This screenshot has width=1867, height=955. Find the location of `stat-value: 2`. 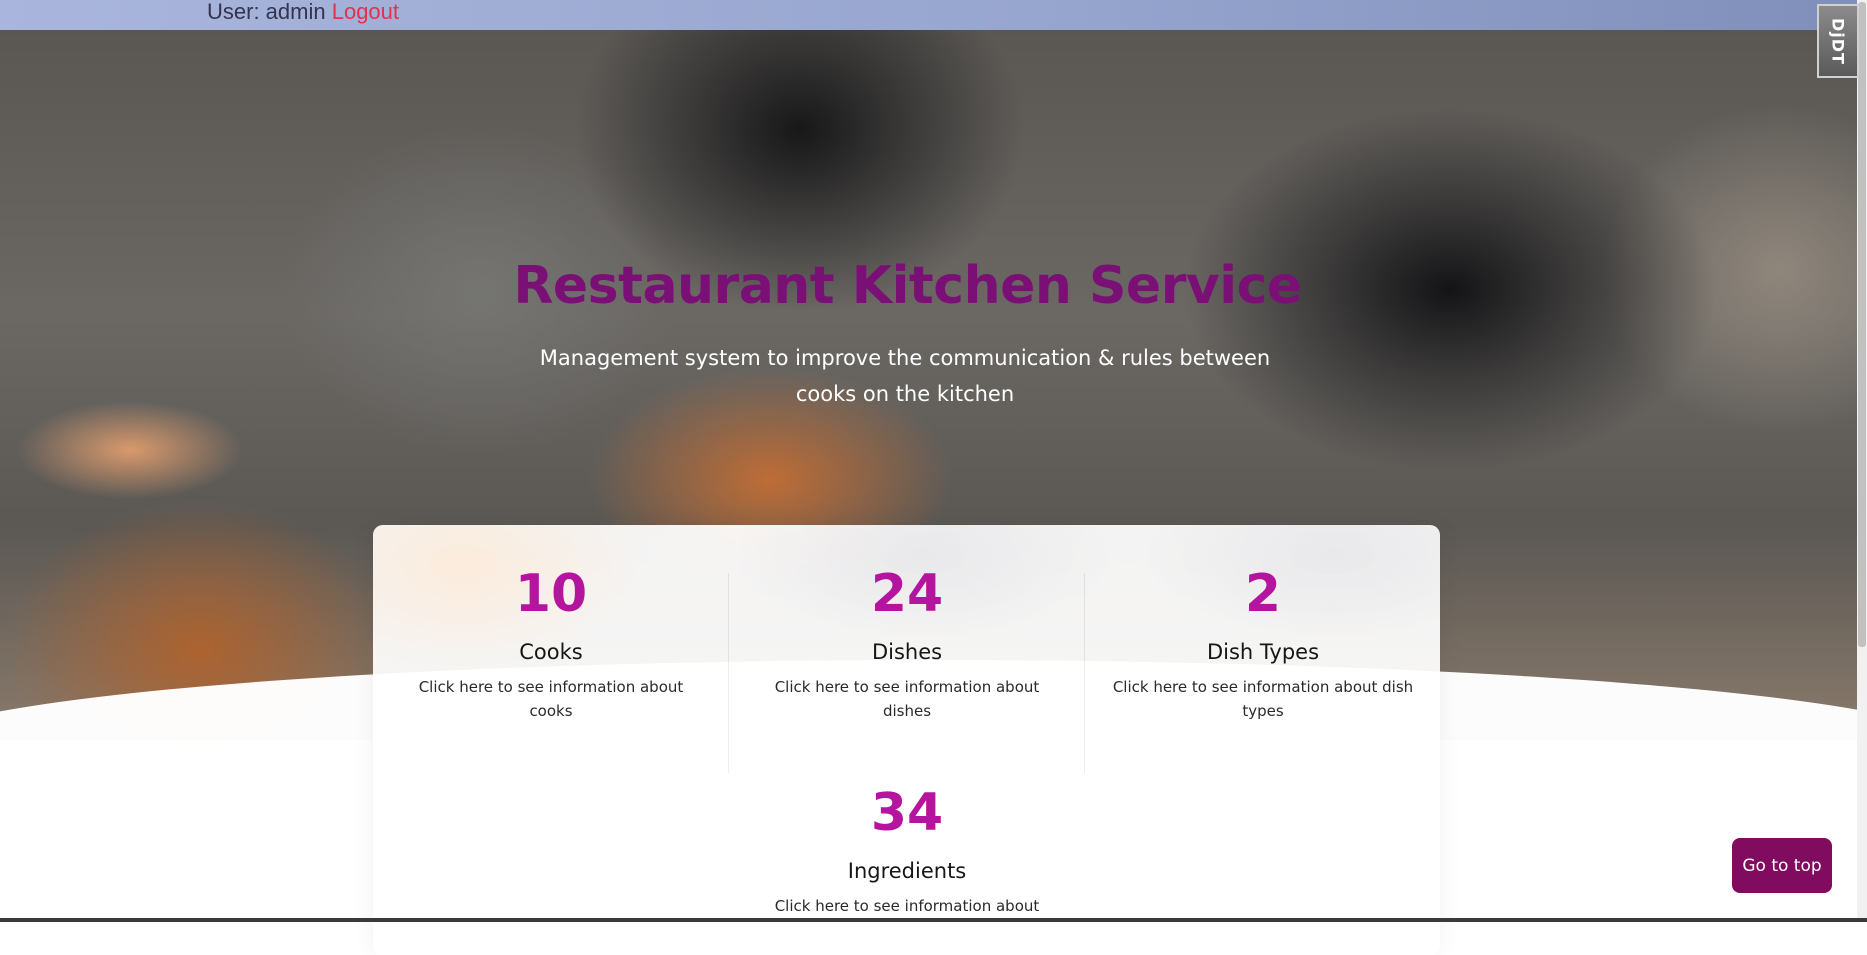

stat-value: 2 is located at coordinates (1263, 594).